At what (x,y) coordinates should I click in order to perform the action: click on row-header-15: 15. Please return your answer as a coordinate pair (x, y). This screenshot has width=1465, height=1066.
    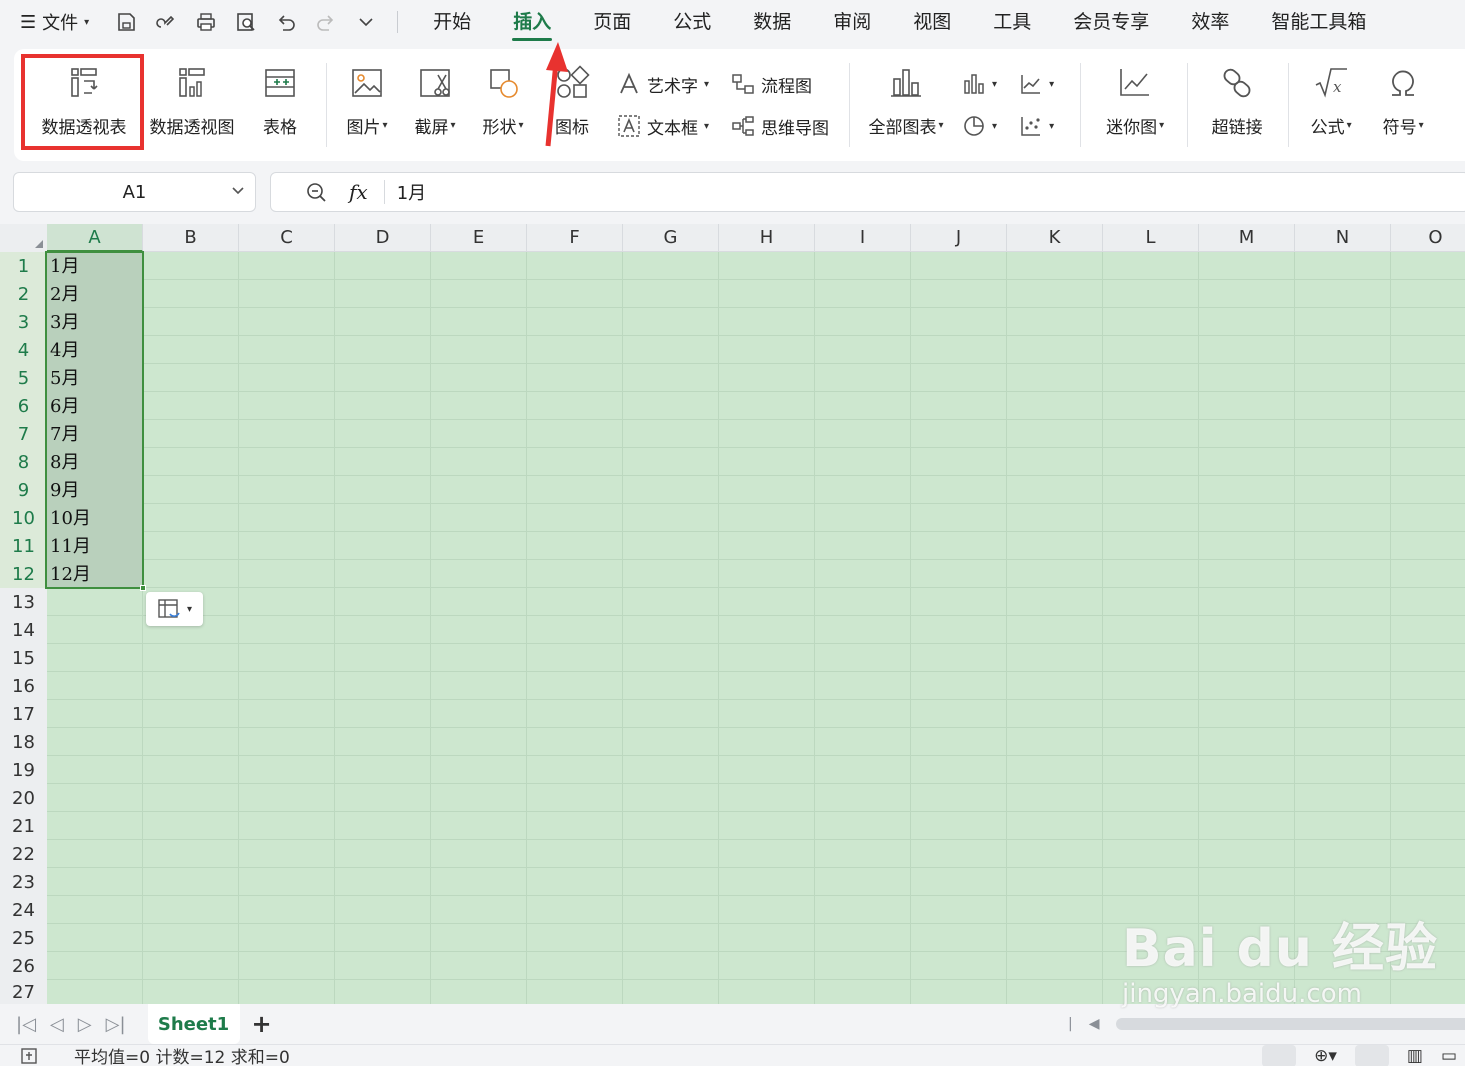
    Looking at the image, I should click on (23, 658).